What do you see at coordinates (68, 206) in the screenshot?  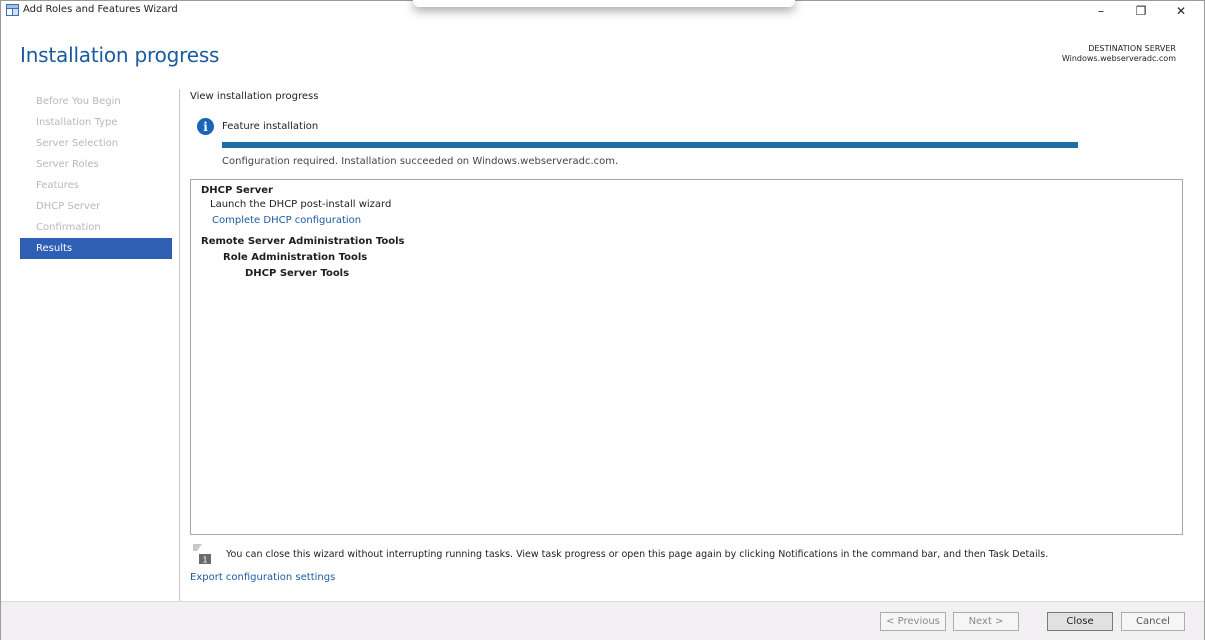 I see `sidebar-item-dhcp-server: DHCP Server` at bounding box center [68, 206].